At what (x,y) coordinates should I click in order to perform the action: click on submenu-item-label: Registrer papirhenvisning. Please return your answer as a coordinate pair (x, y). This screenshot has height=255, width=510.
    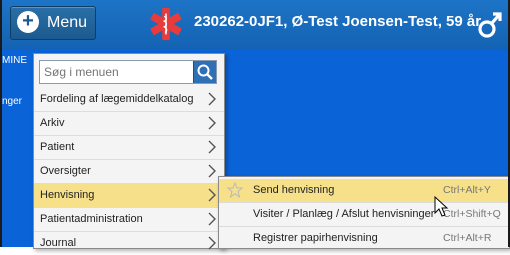
    Looking at the image, I should click on (315, 238).